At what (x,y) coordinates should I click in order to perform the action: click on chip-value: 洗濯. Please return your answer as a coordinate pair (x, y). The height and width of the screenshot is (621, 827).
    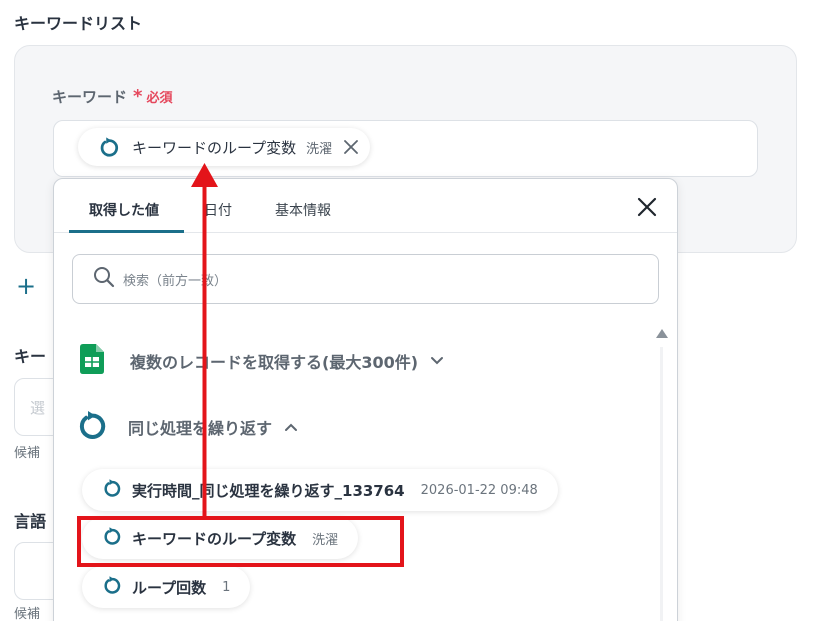
    Looking at the image, I should click on (319, 149).